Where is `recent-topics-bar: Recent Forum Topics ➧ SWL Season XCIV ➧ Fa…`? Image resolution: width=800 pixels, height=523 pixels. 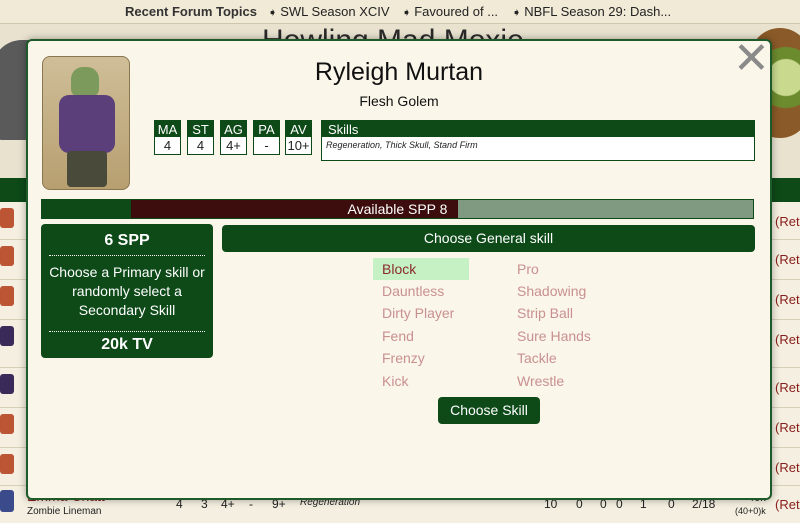
recent-topics-bar: Recent Forum Topics ➧ SWL Season XCIV ➧ Fa… is located at coordinates (400, 12).